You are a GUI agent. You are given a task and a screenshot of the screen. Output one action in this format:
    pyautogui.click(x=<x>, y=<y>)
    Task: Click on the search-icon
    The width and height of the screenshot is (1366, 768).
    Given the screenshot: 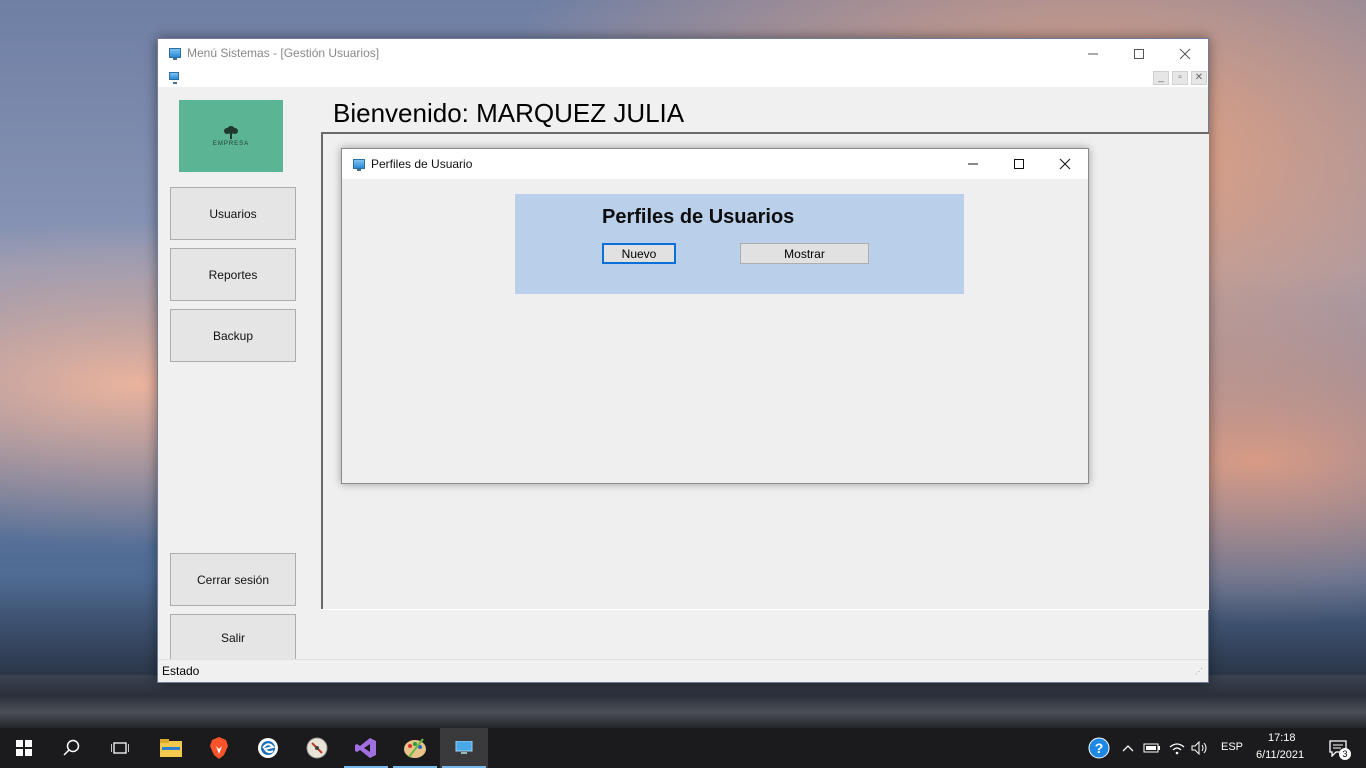 What is the action you would take?
    pyautogui.click(x=71, y=747)
    